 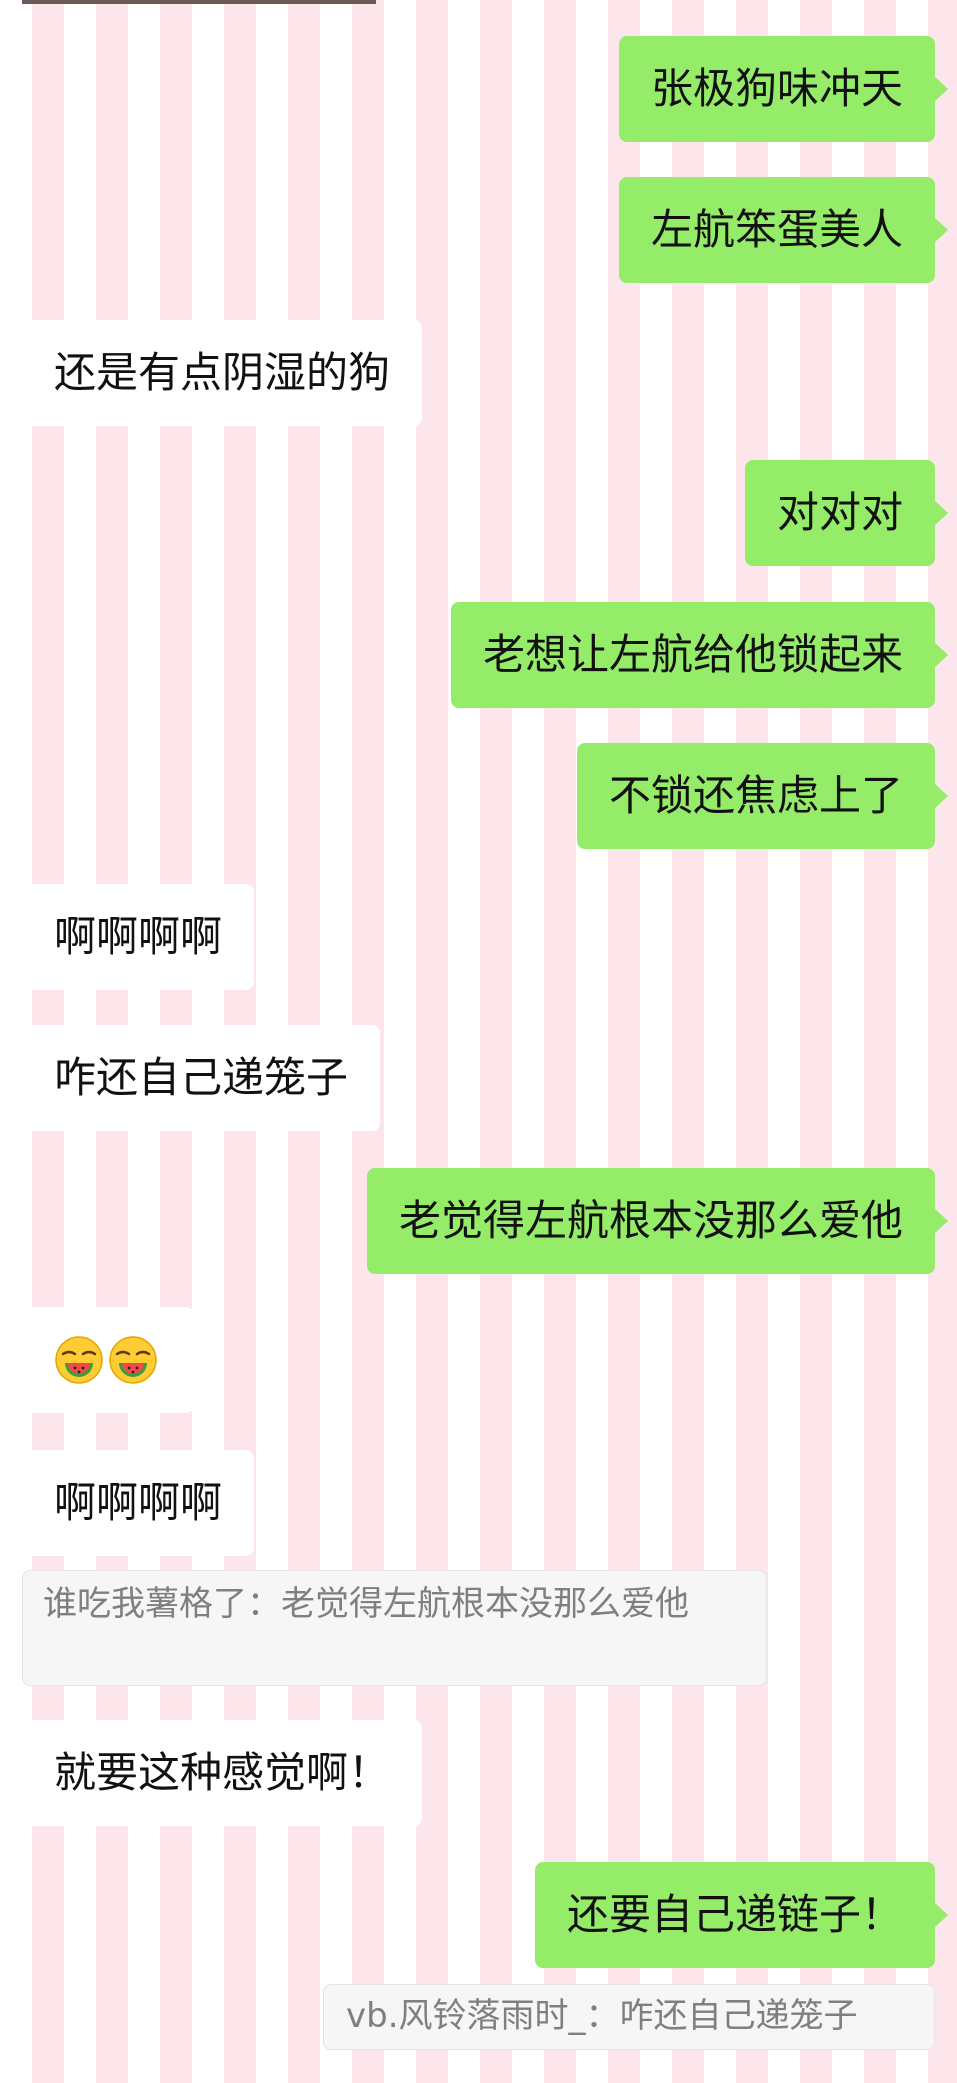 I want to click on message-text: 不锁还焦虑上了, so click(x=755, y=795).